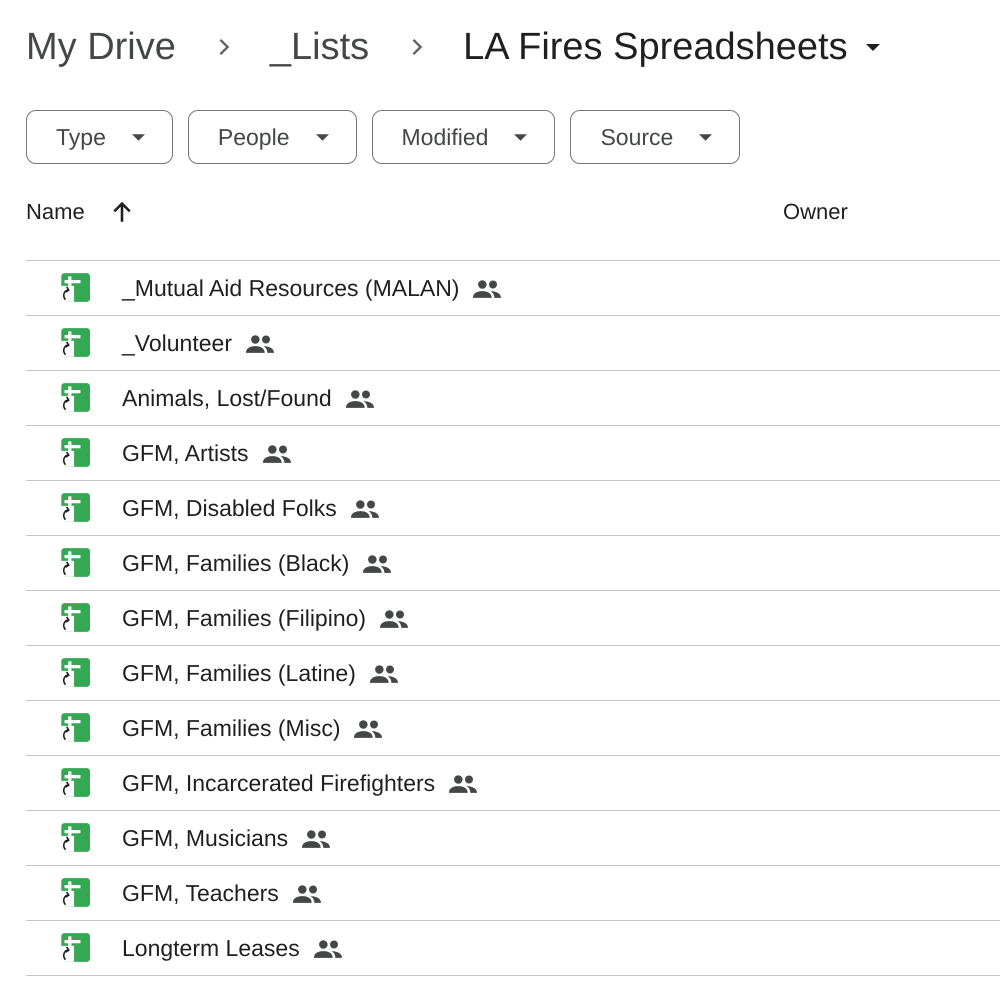 This screenshot has width=1000, height=1000. I want to click on file-row: GFM, Artists, so click(513, 453).